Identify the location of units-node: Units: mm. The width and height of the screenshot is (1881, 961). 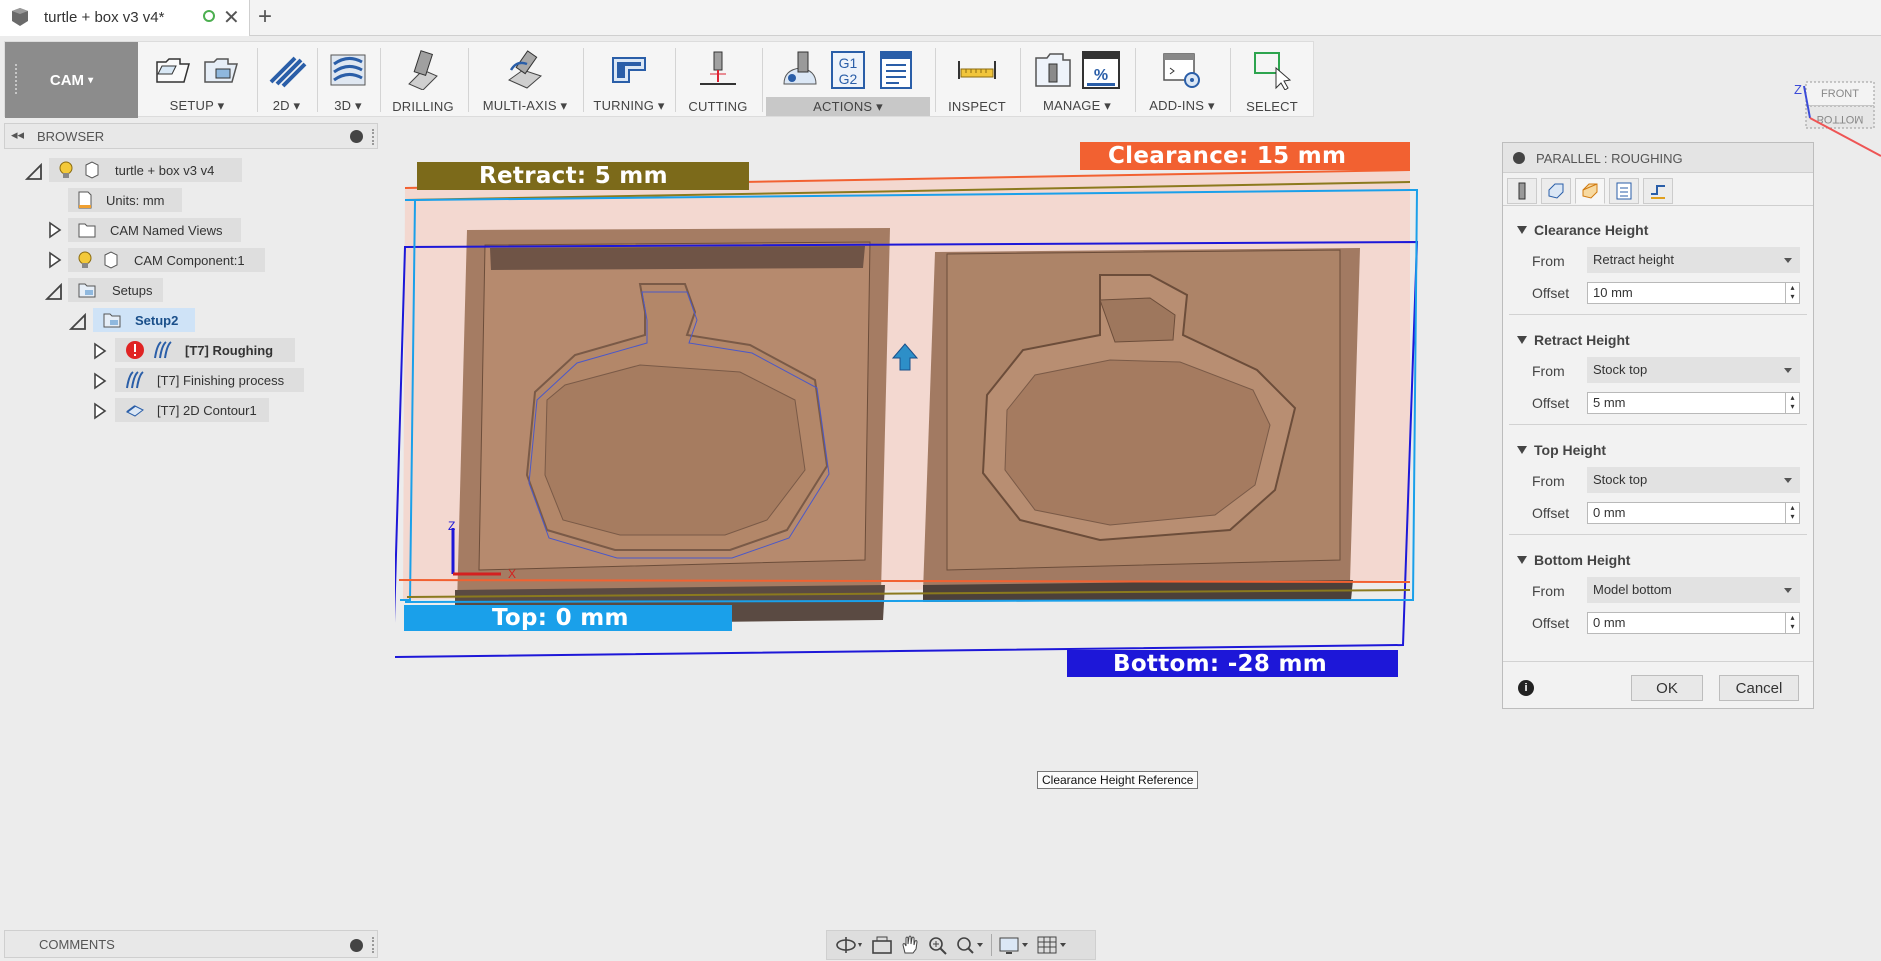
(125, 200).